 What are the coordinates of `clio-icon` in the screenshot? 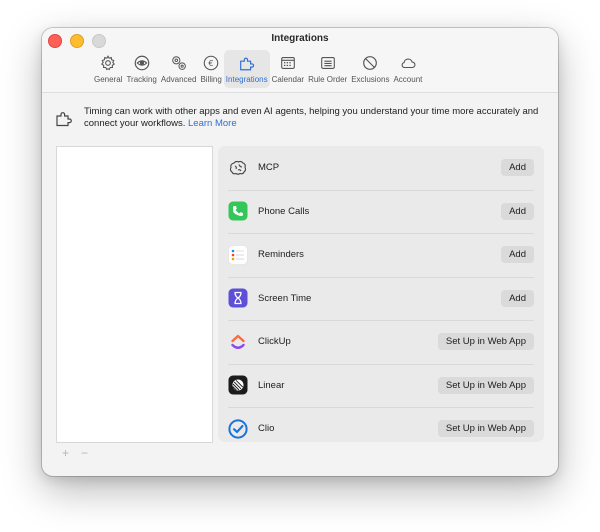 It's located at (238, 429).